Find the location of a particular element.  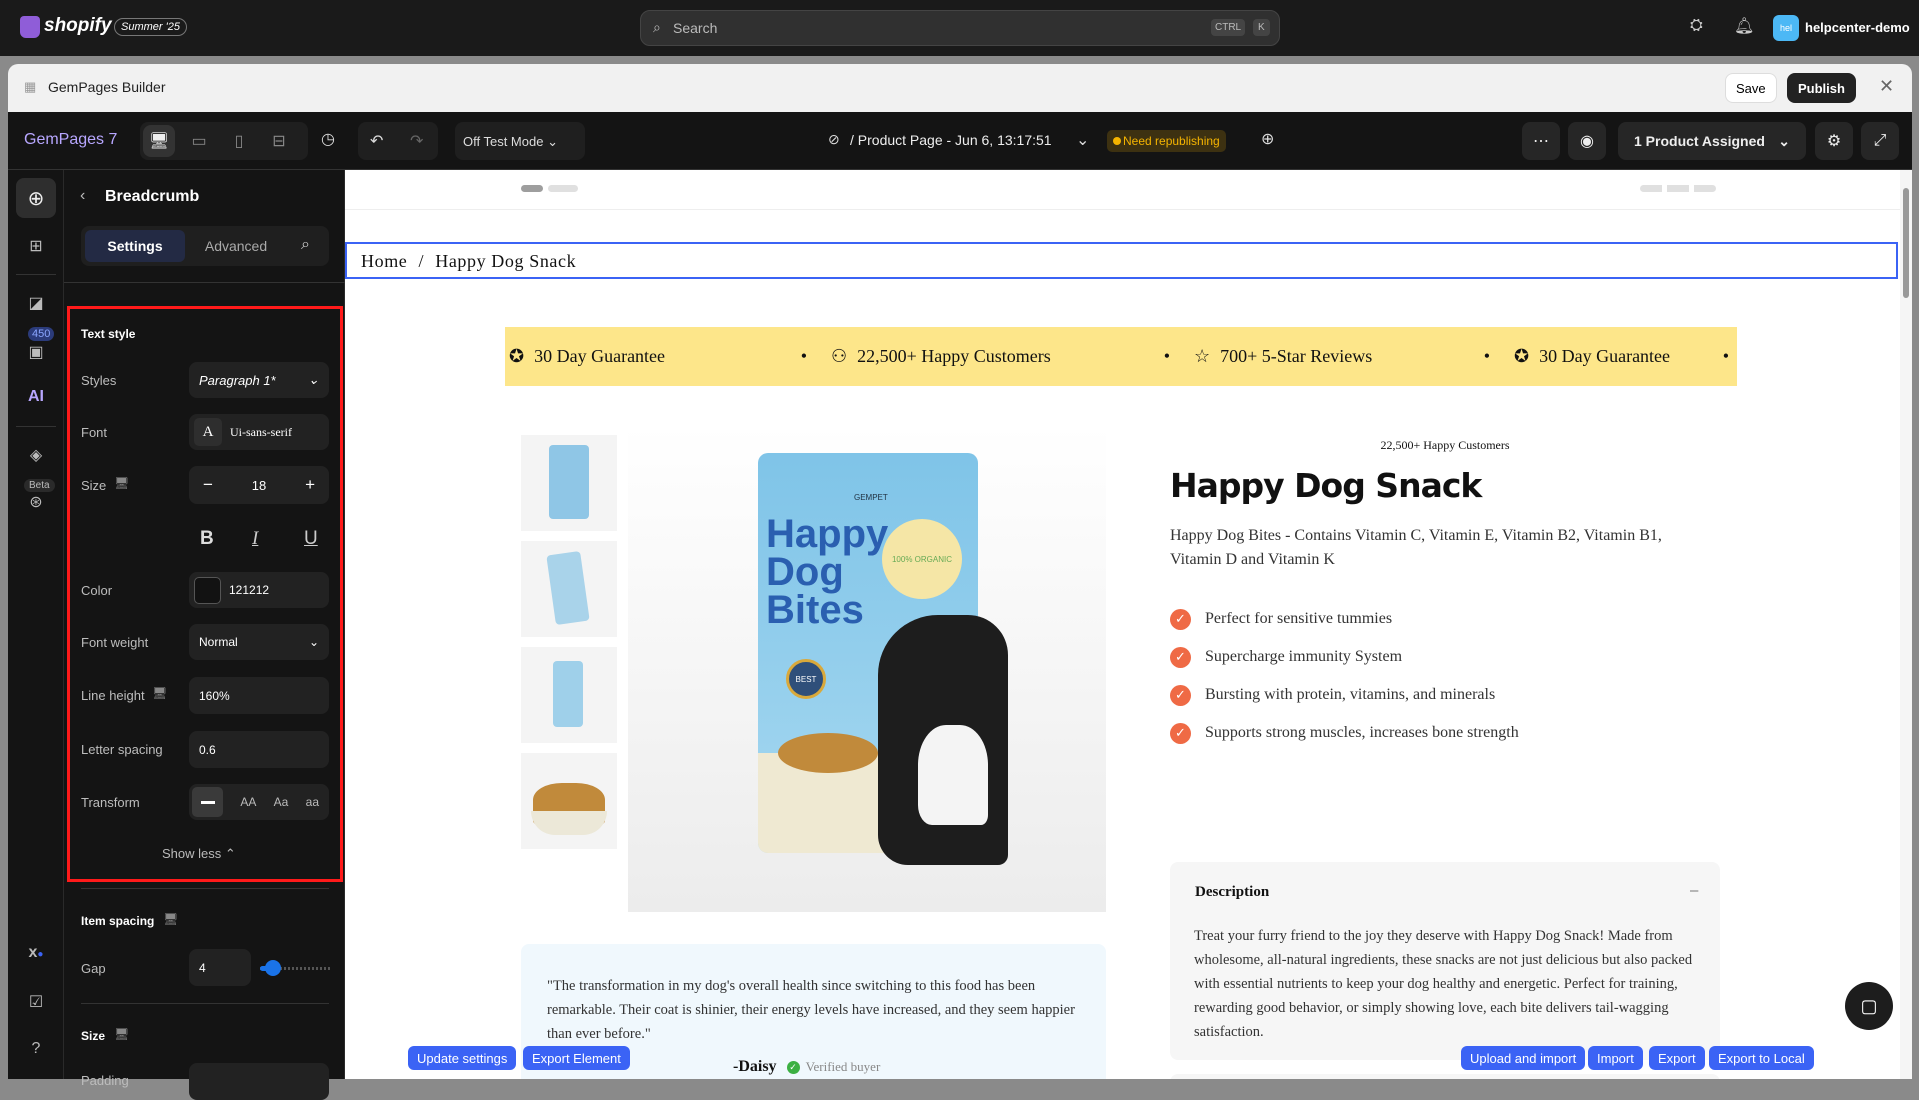

scrollbar-thumb is located at coordinates (1906, 243).